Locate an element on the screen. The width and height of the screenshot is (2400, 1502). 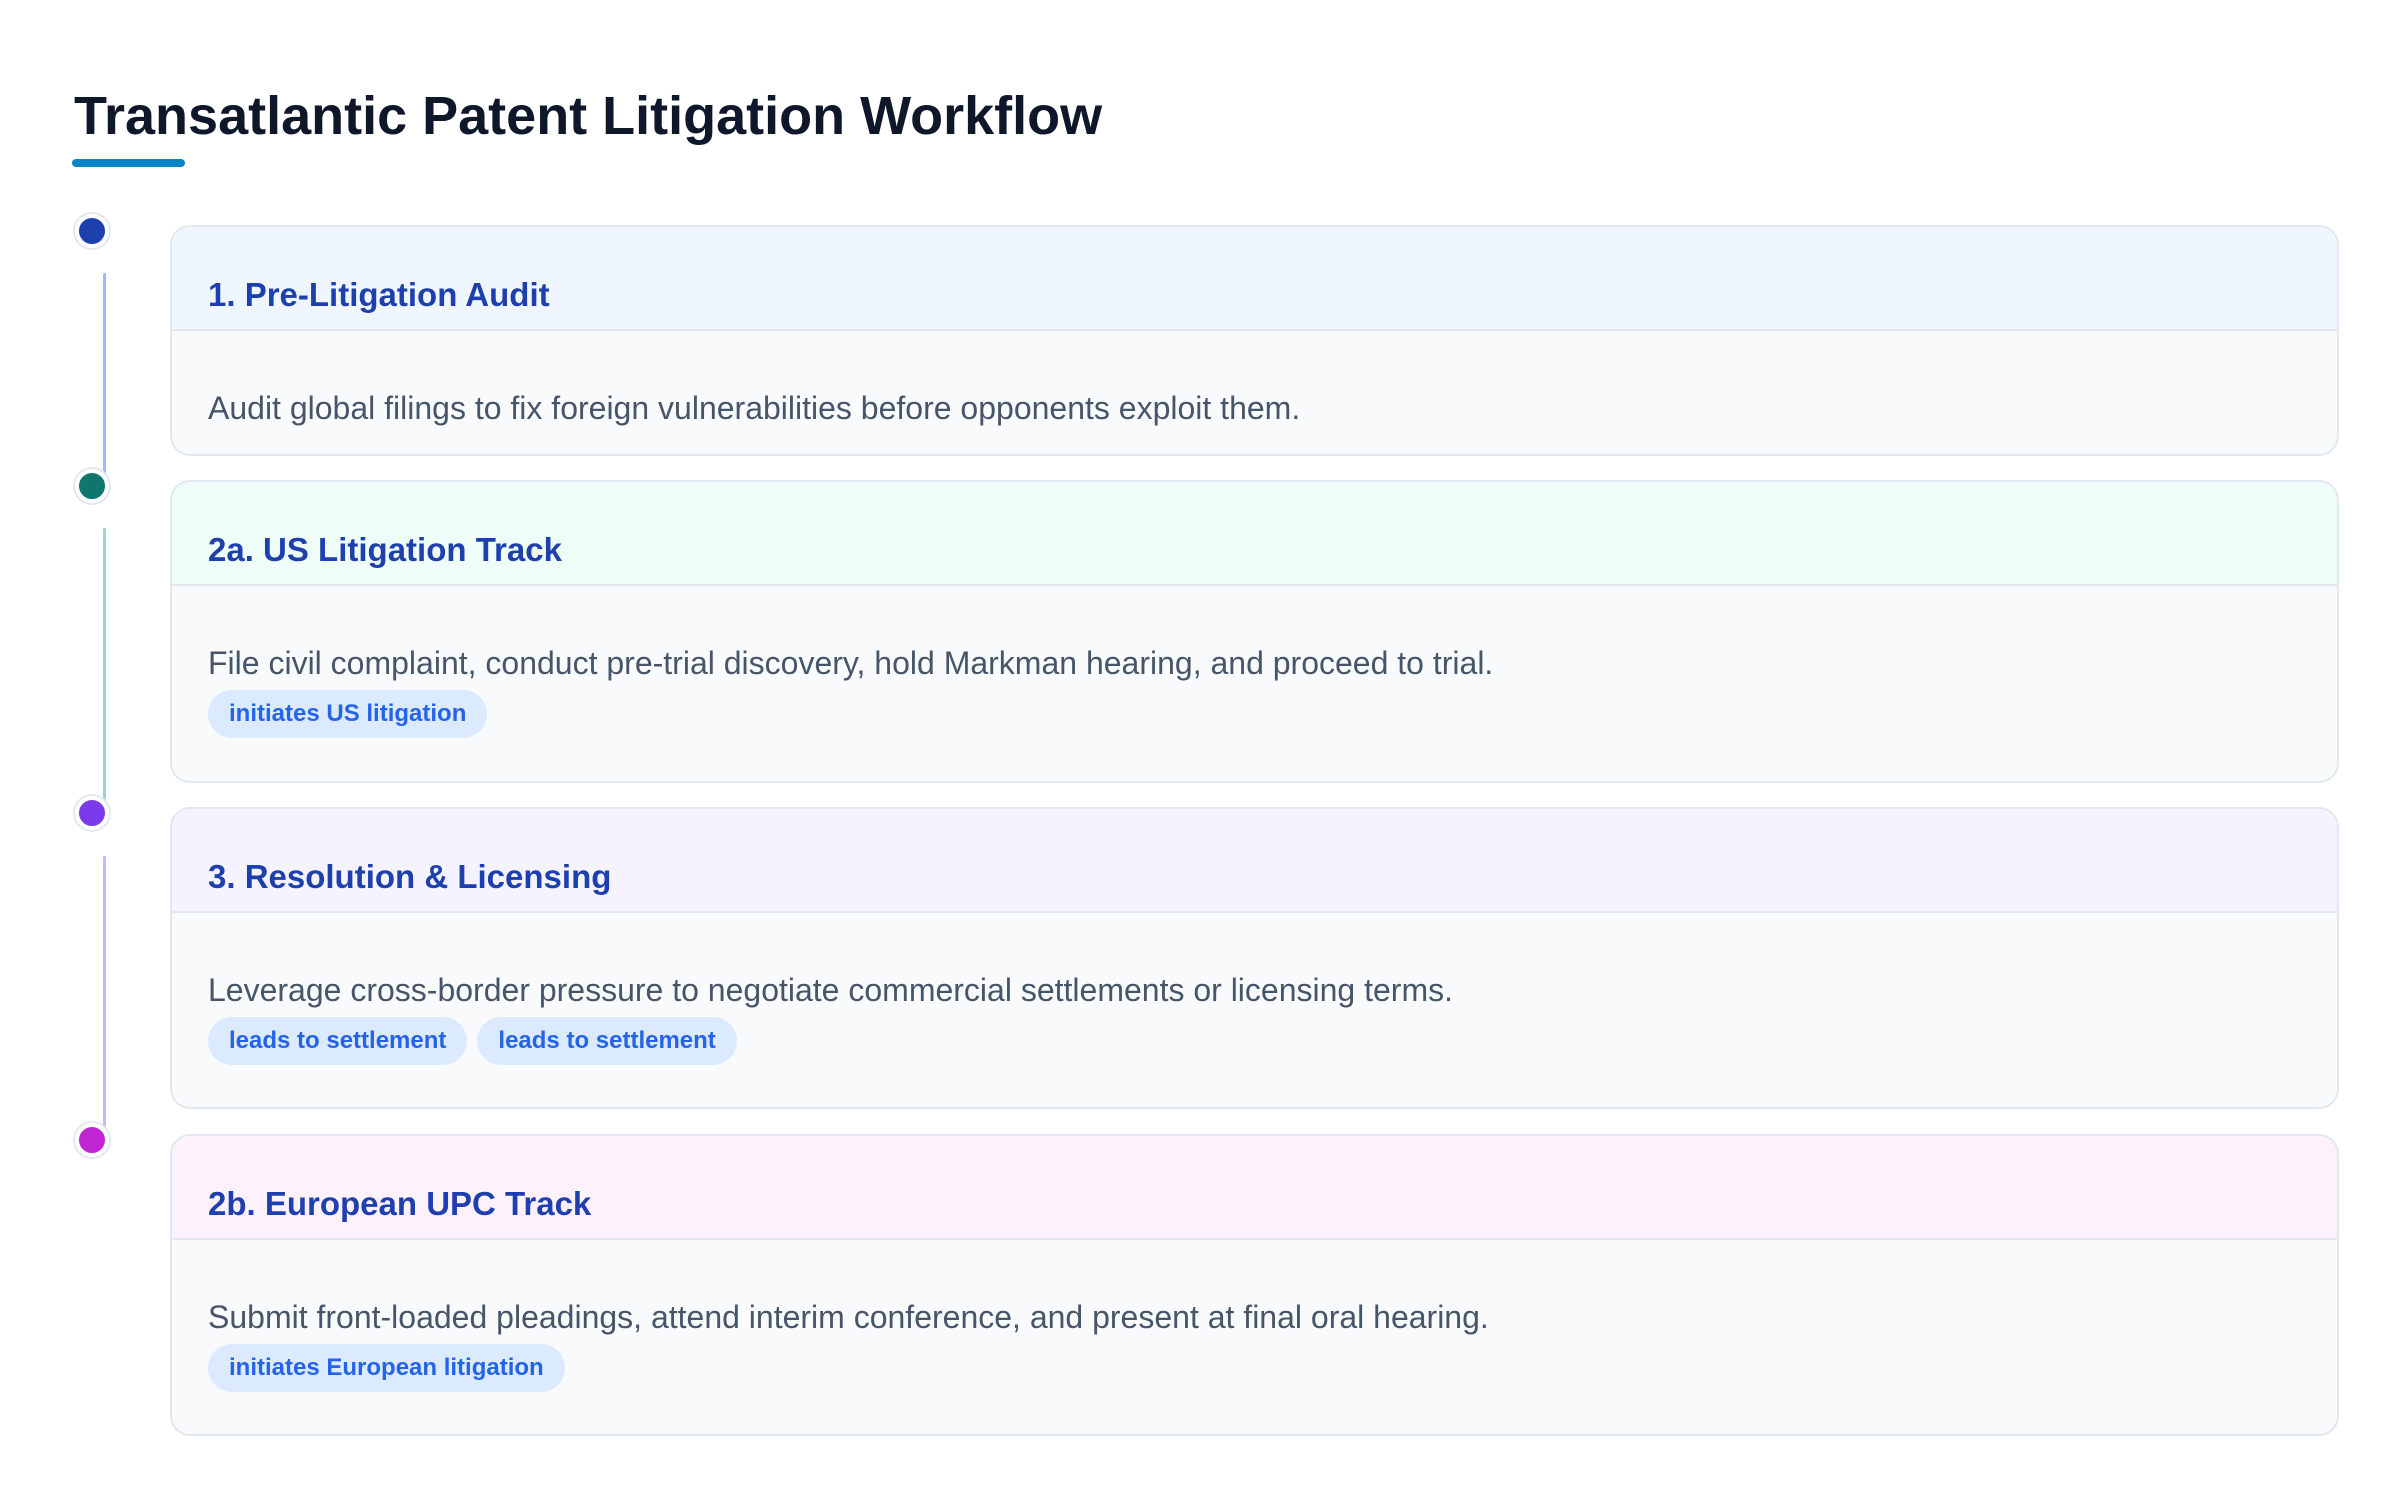
step-tags: initiates US litigation is located at coordinates (1272, 714).